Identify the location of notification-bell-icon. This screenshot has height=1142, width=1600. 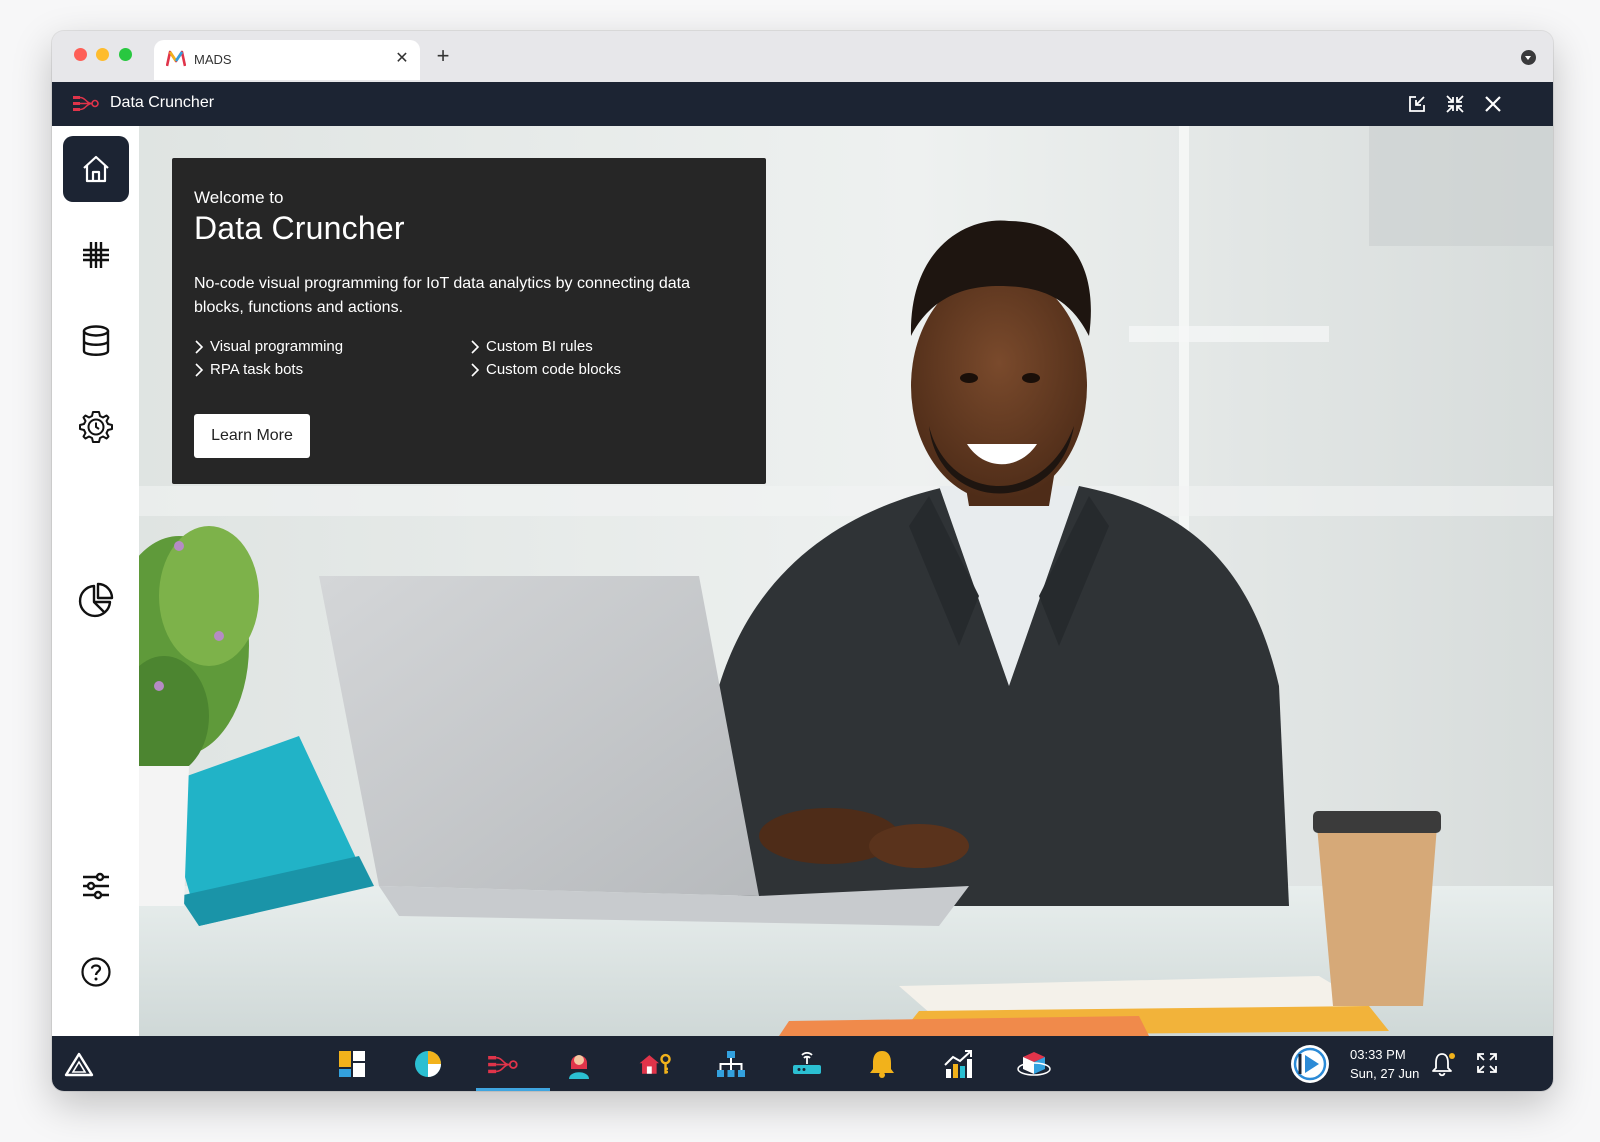
(1444, 1064).